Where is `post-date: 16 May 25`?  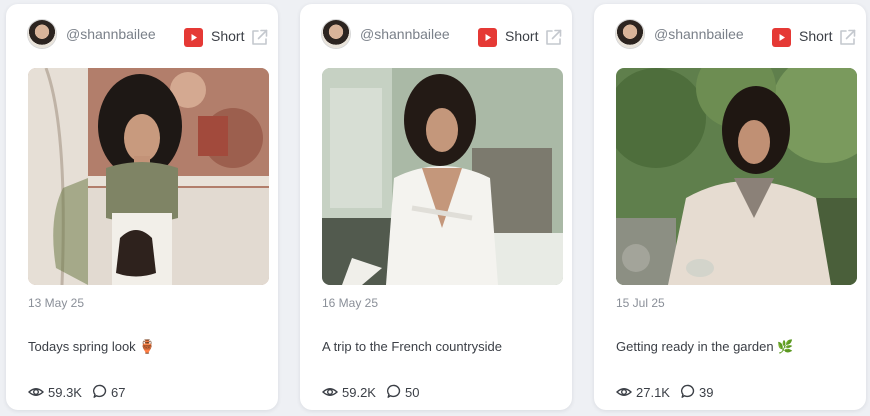 post-date: 16 May 25 is located at coordinates (350, 303).